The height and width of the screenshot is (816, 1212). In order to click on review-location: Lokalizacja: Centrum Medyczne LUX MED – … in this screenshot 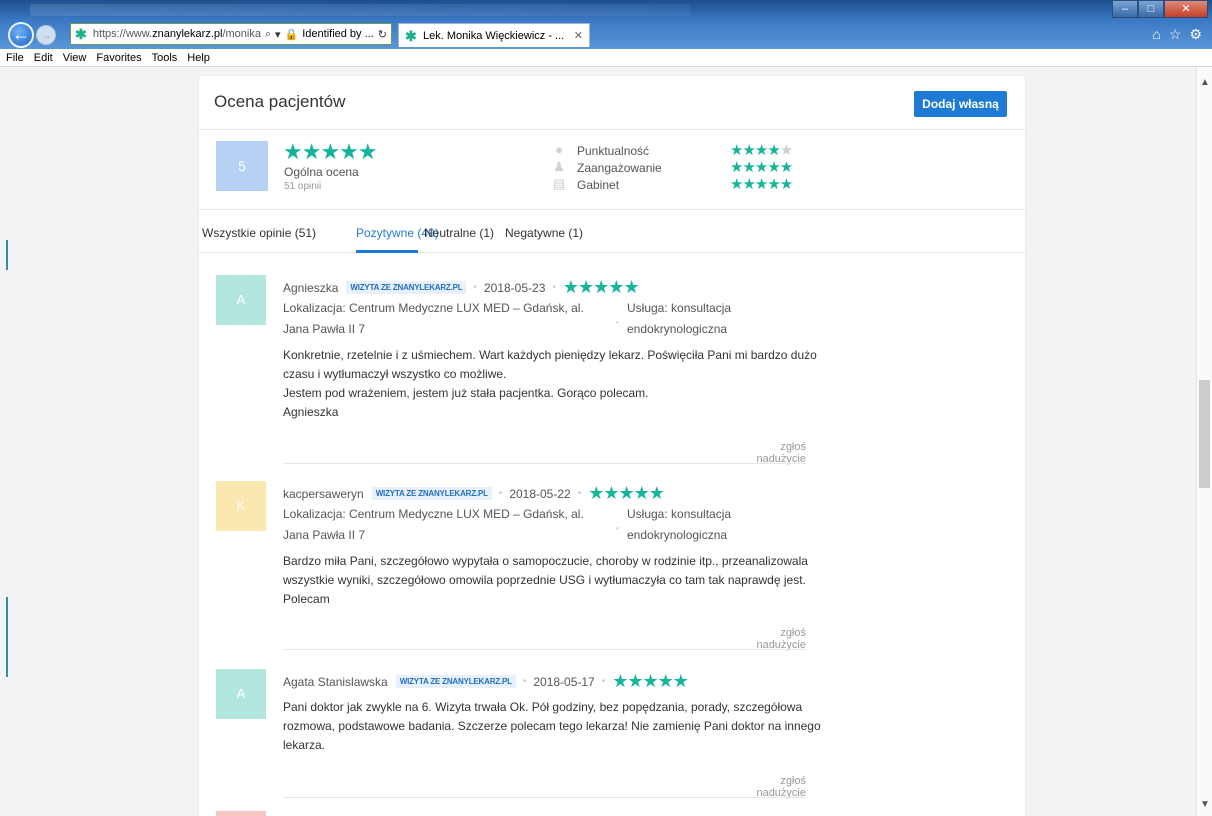, I will do `click(433, 318)`.